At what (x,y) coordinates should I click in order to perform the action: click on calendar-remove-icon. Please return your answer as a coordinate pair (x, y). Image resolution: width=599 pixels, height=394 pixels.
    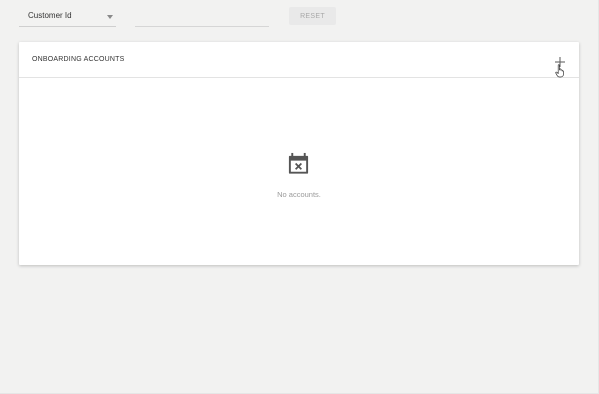
    Looking at the image, I should click on (298, 163).